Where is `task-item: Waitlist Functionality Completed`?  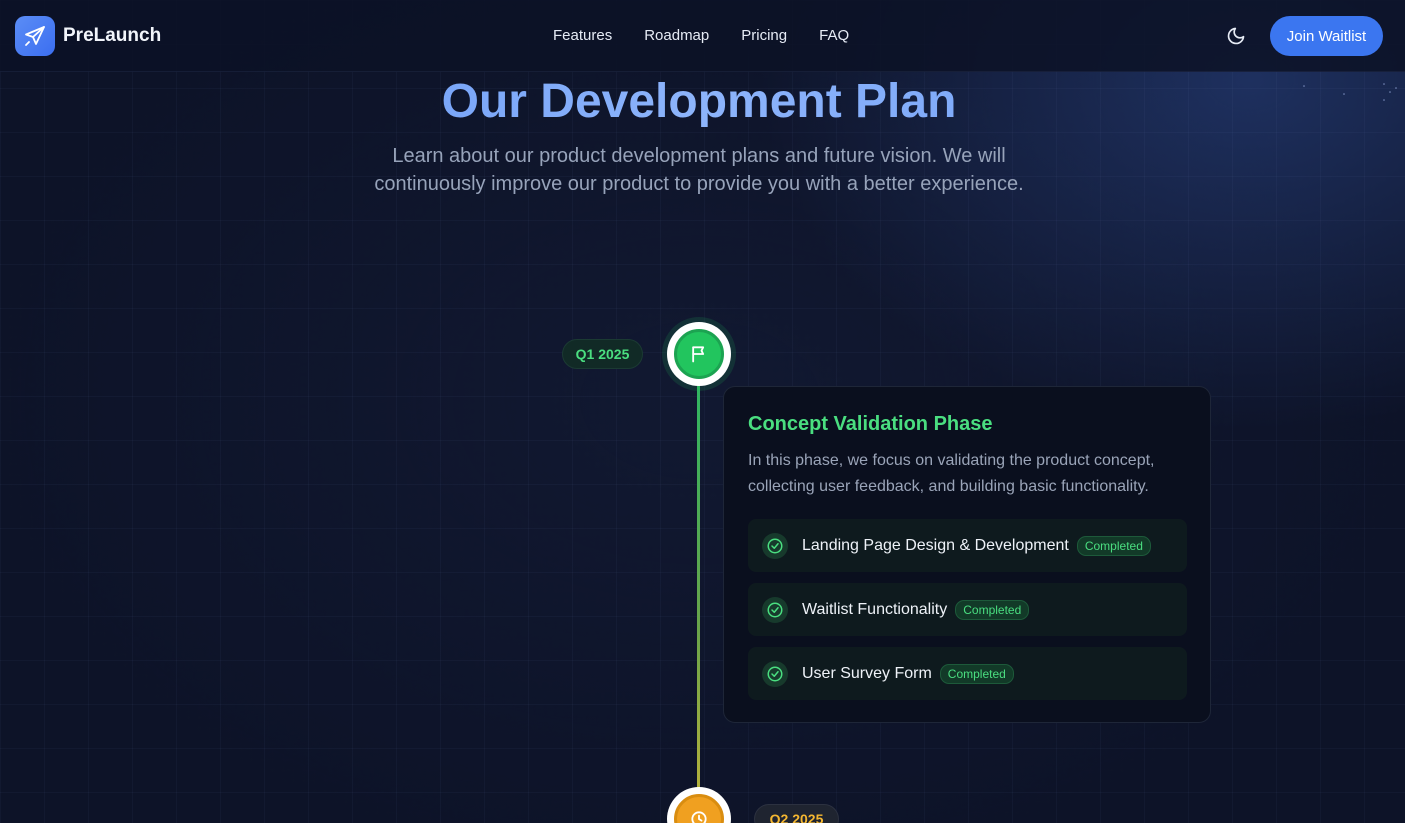
task-item: Waitlist Functionality Completed is located at coordinates (967, 609).